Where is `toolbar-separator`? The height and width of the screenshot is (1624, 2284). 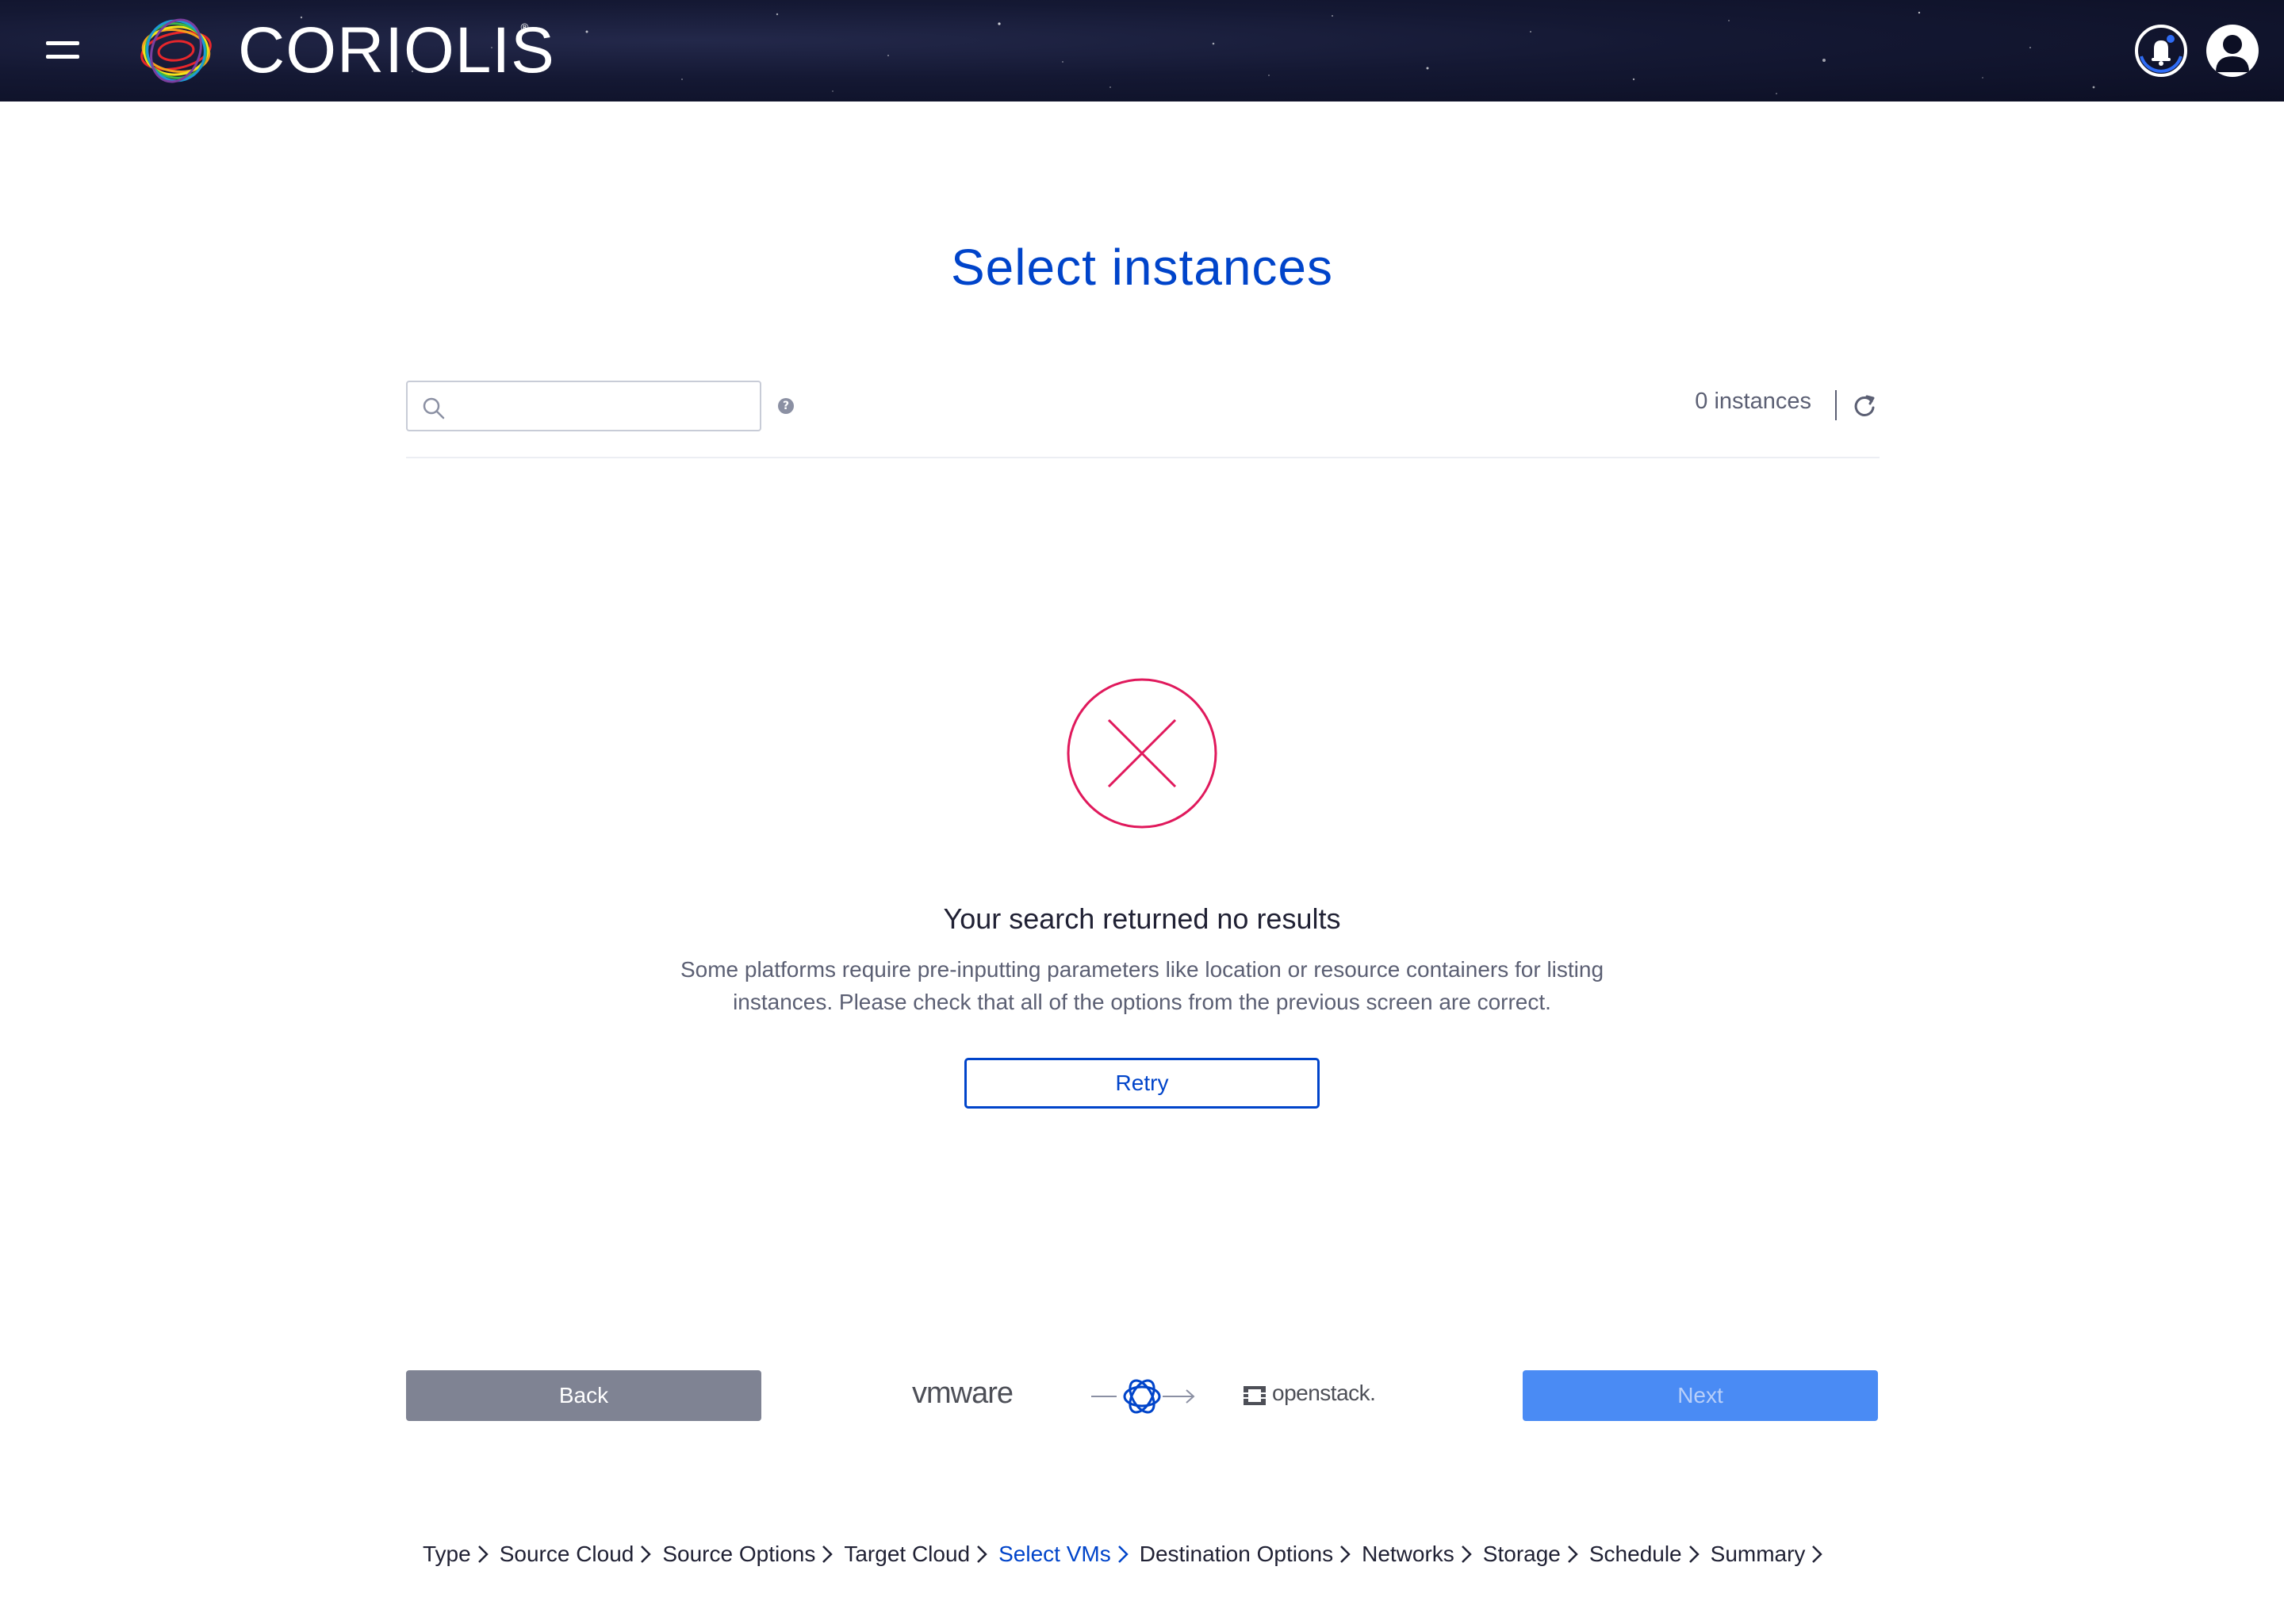
toolbar-separator is located at coordinates (1836, 405).